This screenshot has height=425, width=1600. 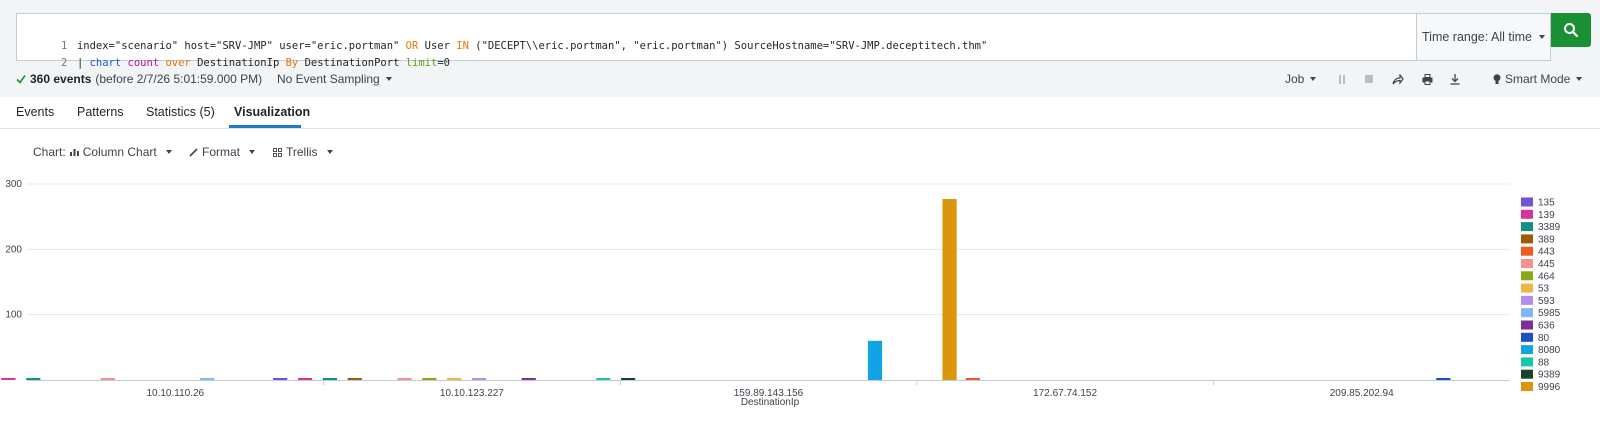 I want to click on x-tick-label: 10.10.123.227, so click(x=472, y=393).